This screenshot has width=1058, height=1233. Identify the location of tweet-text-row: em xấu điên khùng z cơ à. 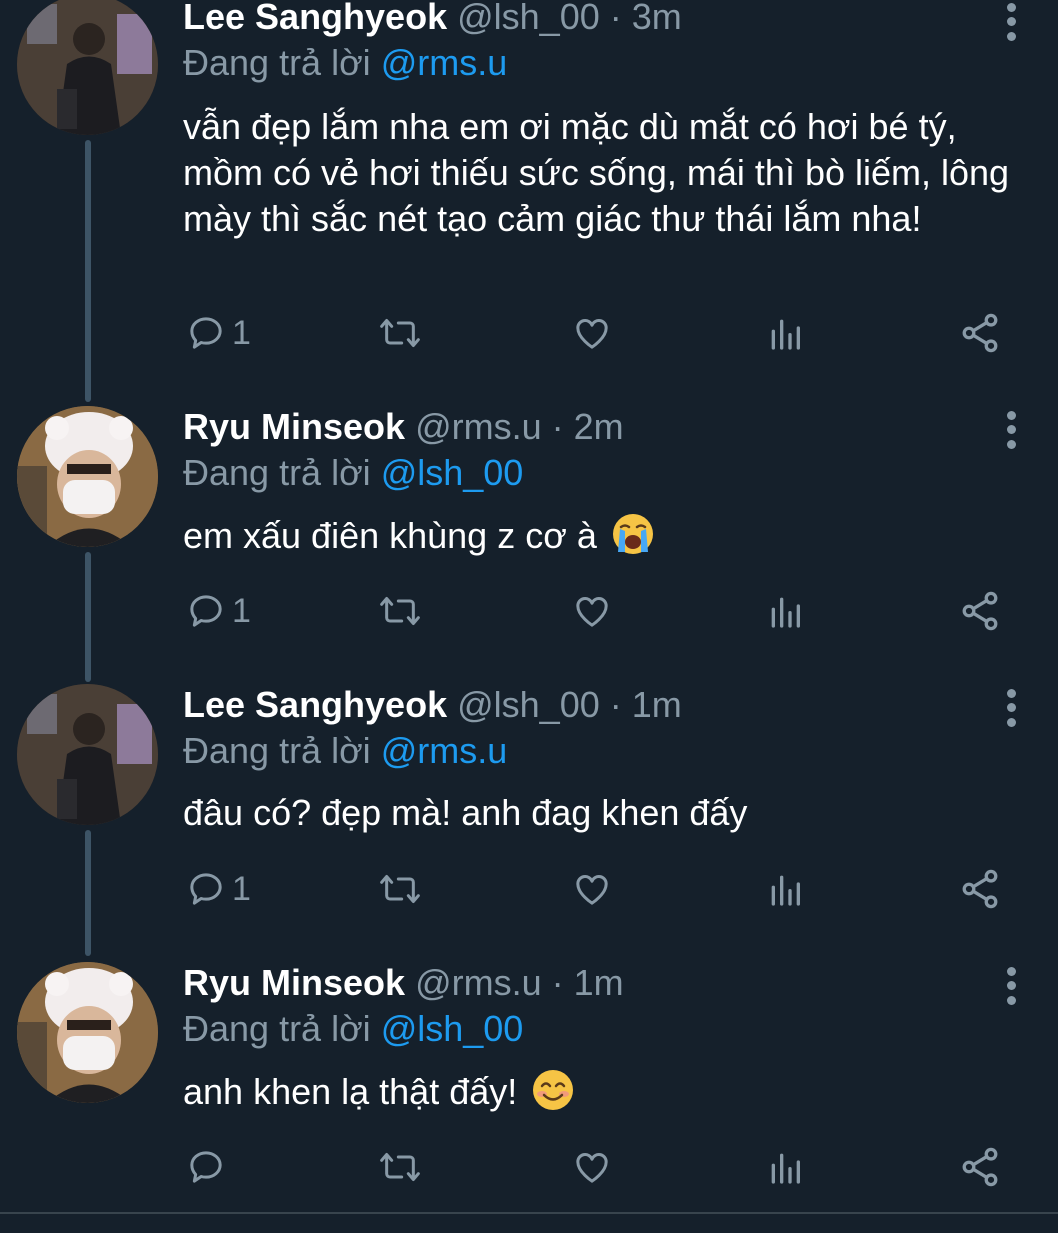
(603, 535).